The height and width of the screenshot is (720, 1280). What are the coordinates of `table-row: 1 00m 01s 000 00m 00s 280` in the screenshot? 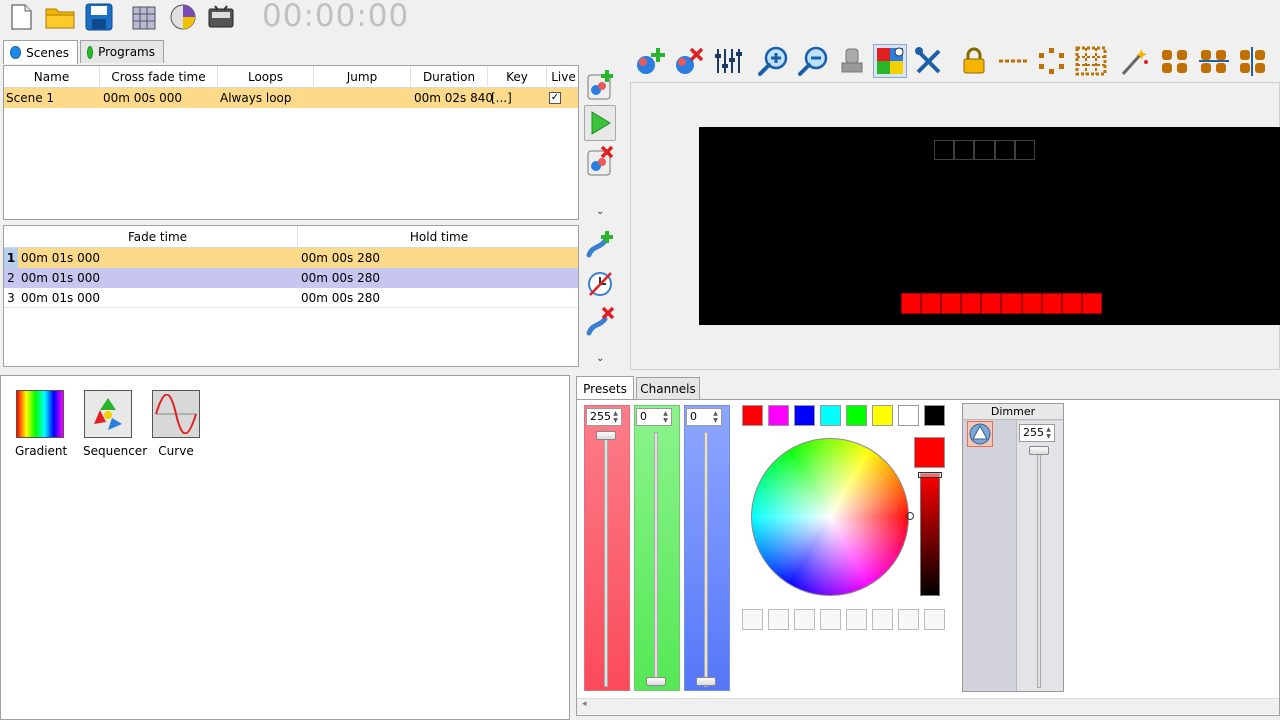 It's located at (291, 258).